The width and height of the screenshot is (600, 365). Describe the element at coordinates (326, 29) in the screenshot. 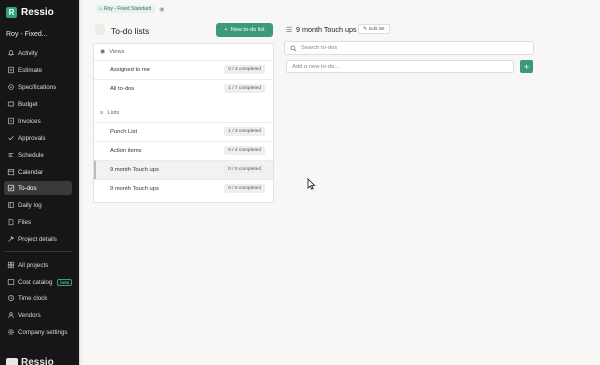

I see `list-title: 9 month Touch ups` at that location.